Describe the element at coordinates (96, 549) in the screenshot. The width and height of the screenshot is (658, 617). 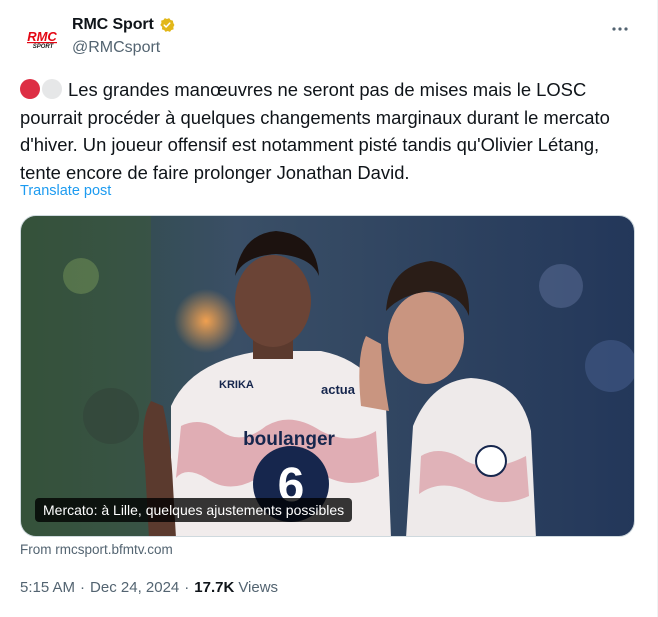
I see `link-source: From rmcsport.bfmtv.com` at that location.